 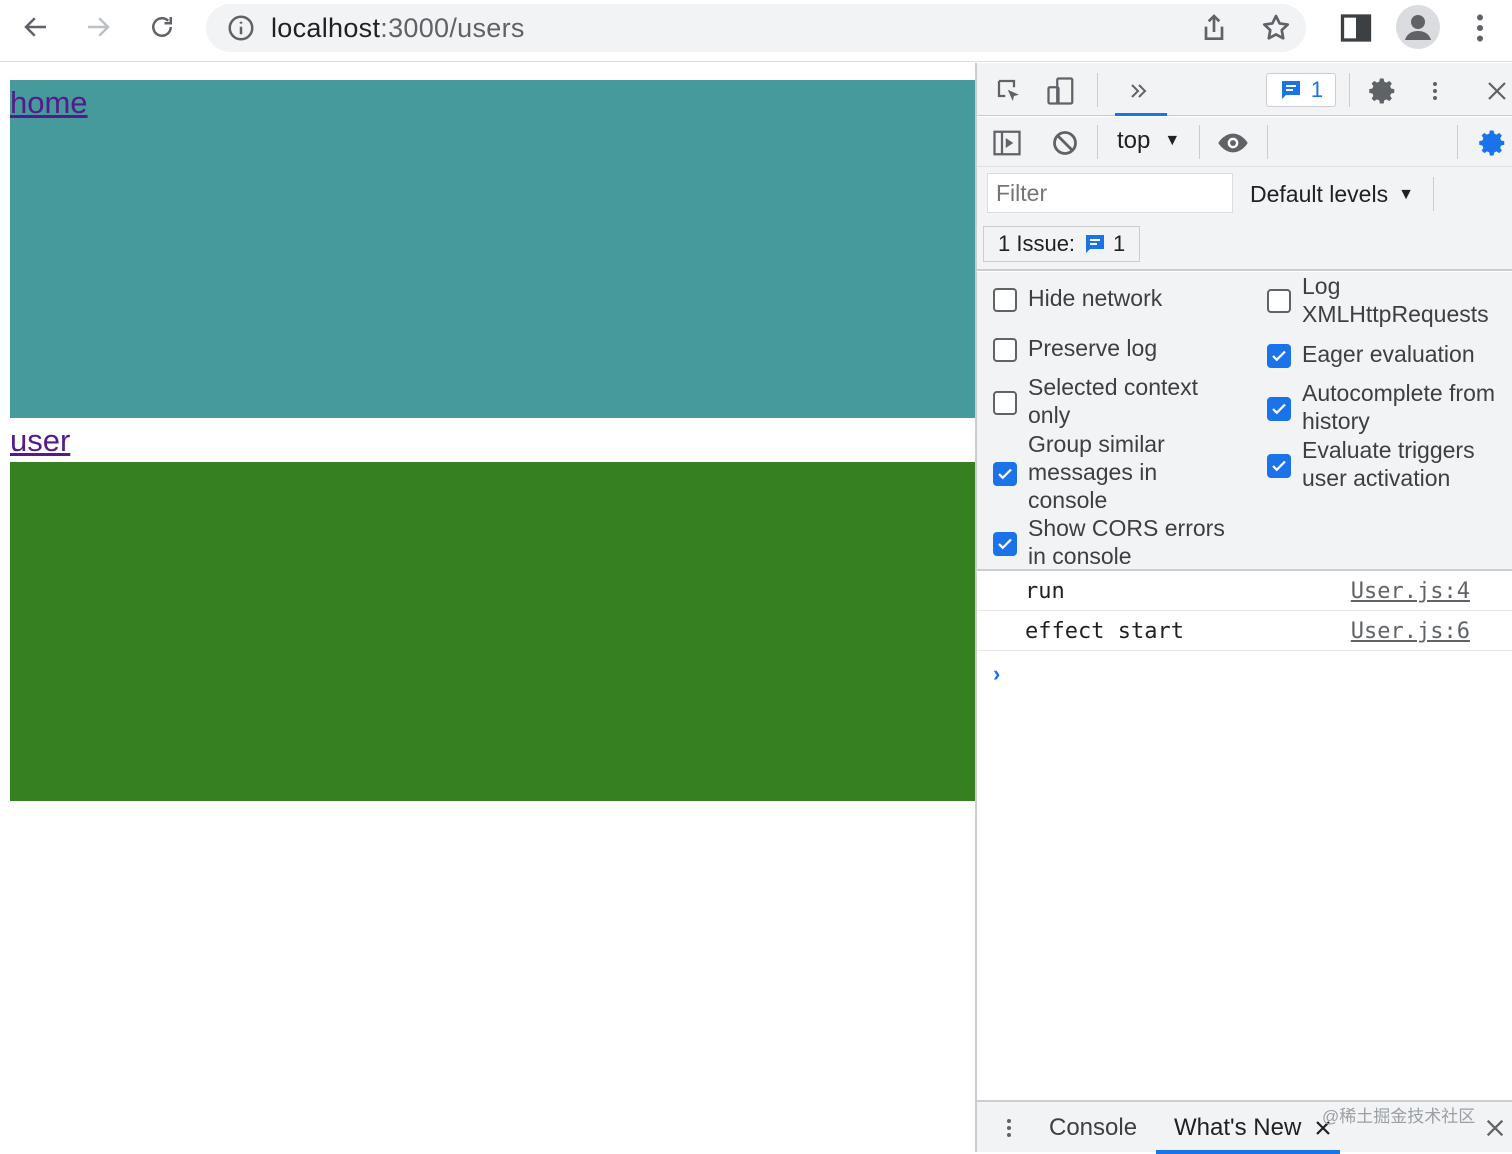 I want to click on console-toolbar: top ▼, so click(x=1244, y=142).